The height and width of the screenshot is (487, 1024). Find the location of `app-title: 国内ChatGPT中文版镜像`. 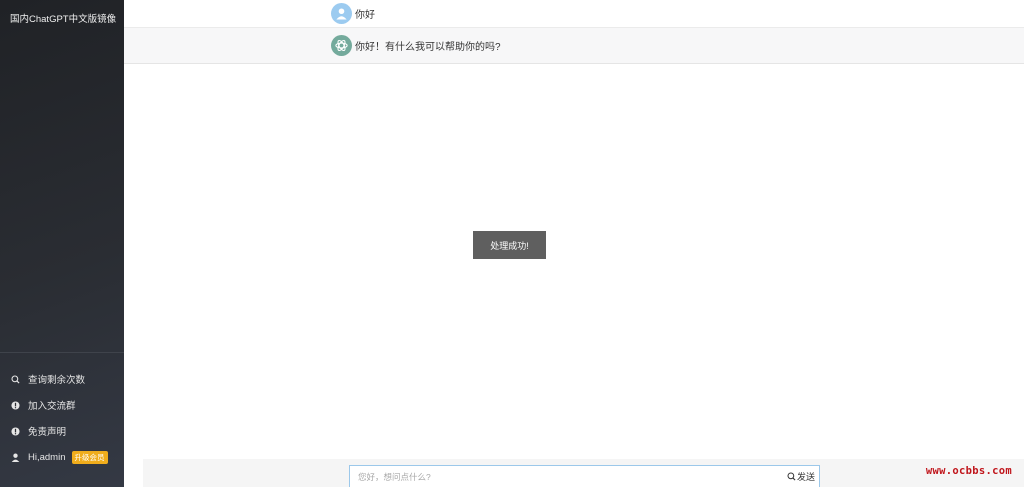

app-title: 国内ChatGPT中文版镜像 is located at coordinates (63, 19).